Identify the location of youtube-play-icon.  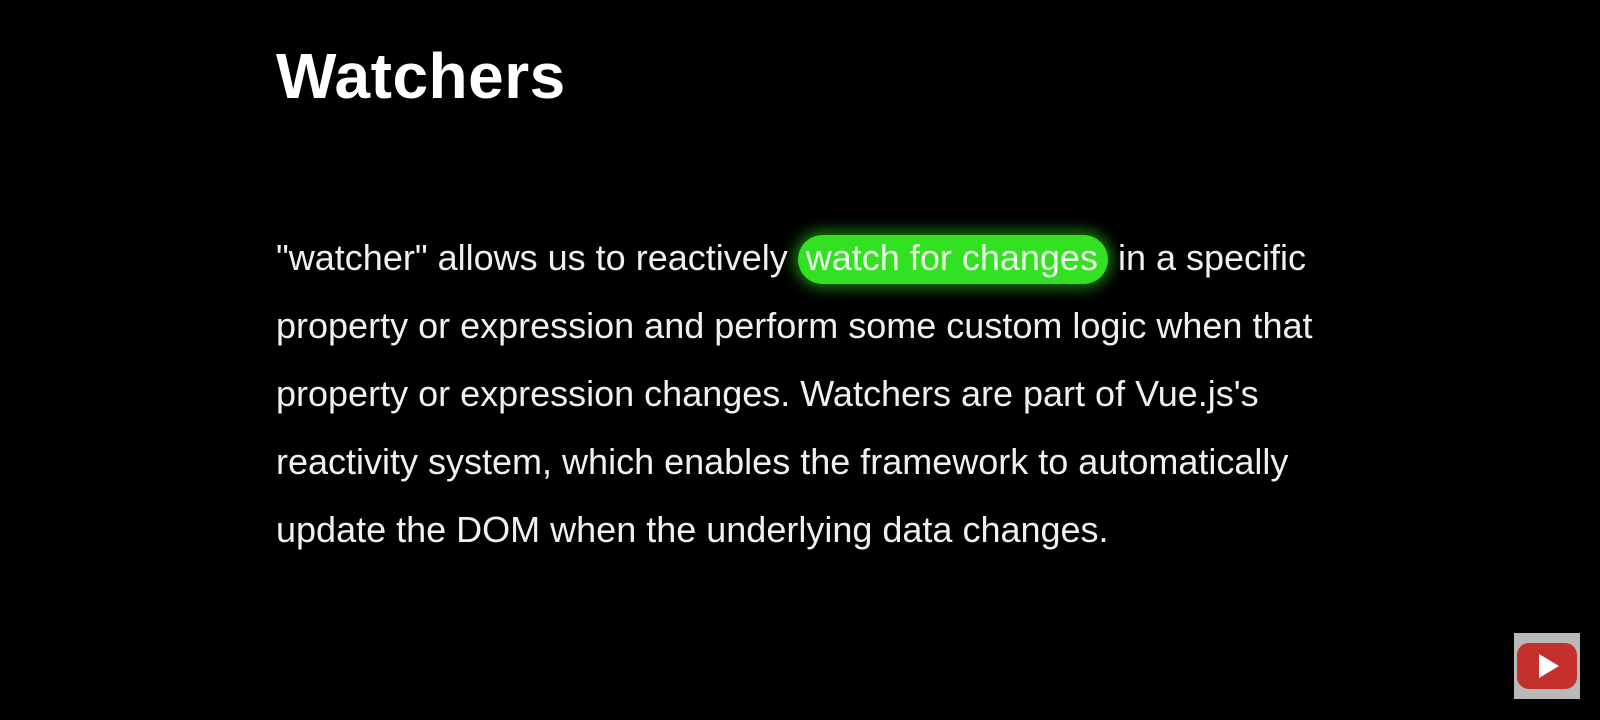
(1547, 666).